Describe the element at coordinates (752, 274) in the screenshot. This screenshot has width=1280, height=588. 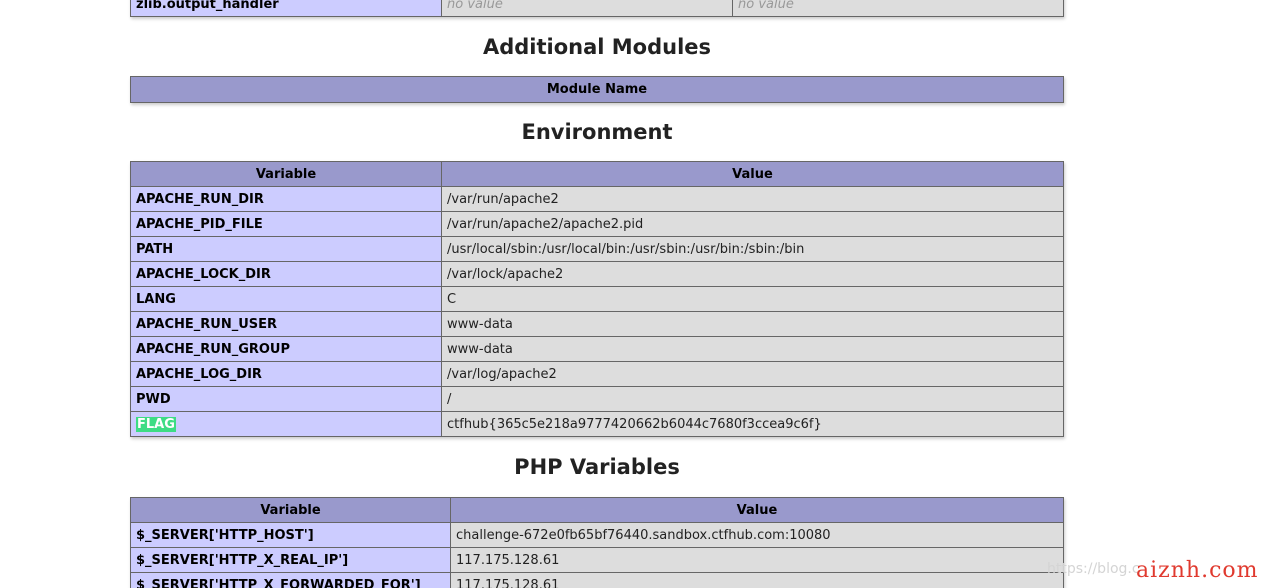
I see `env-var-value: /var/lock/apache2` at that location.